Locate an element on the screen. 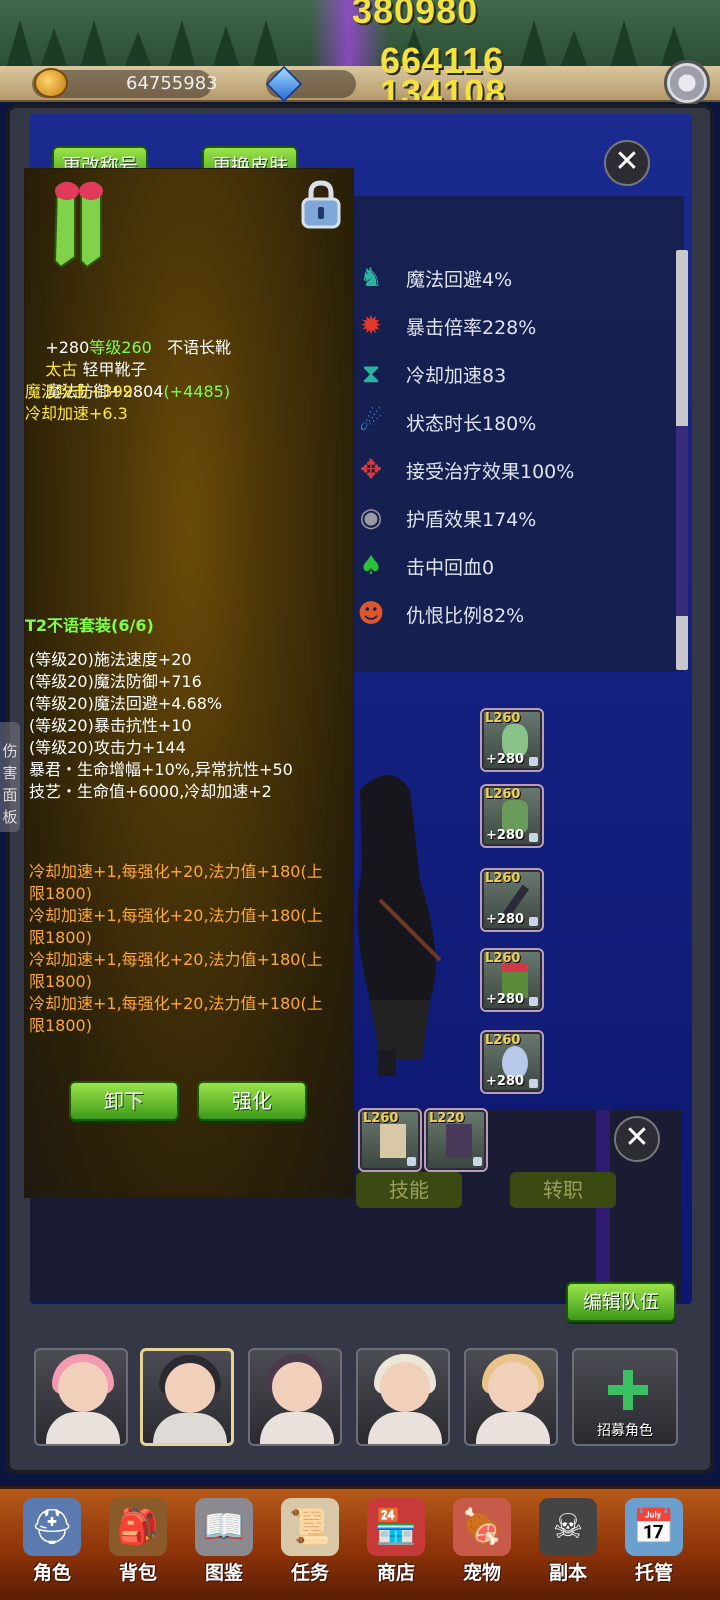 The height and width of the screenshot is (1600, 720). stat-row: ☻ 仇恨比例82% is located at coordinates (438, 614).